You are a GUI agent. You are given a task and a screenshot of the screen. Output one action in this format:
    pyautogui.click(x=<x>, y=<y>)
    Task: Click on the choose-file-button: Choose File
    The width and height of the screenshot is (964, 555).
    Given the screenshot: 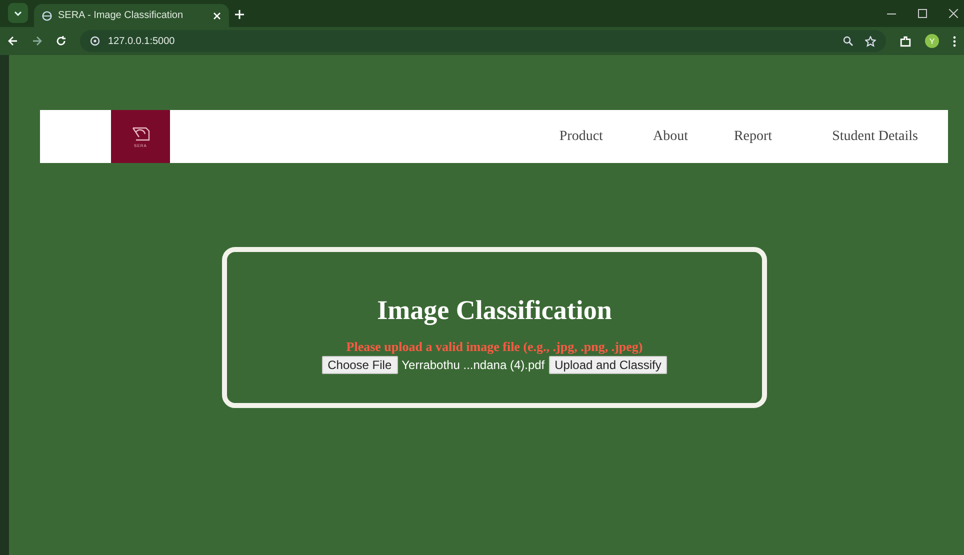 What is the action you would take?
    pyautogui.click(x=360, y=365)
    